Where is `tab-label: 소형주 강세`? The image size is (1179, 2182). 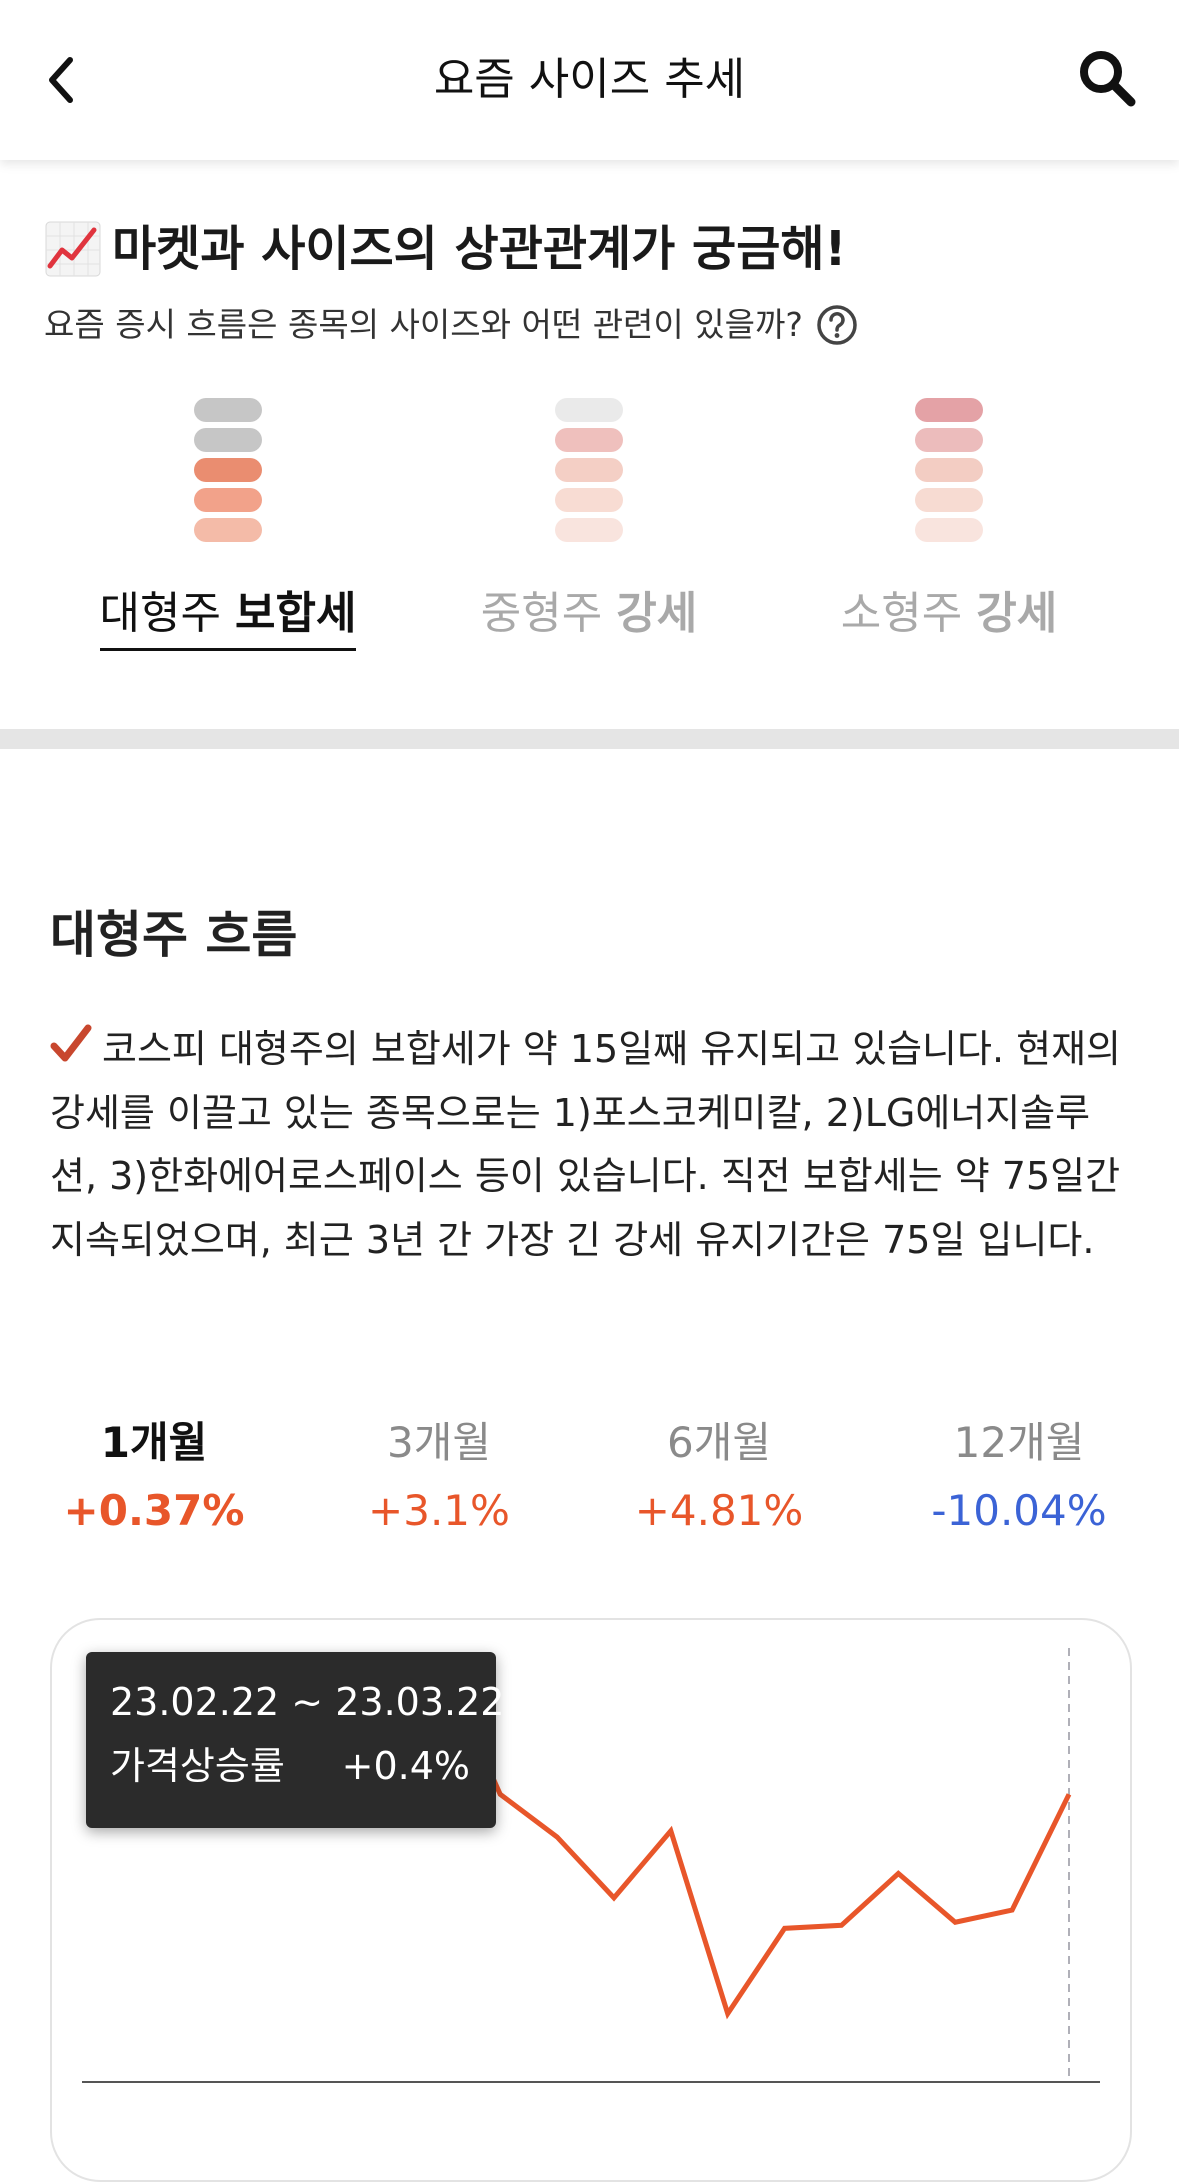
tab-label: 소형주 강세 is located at coordinates (949, 616).